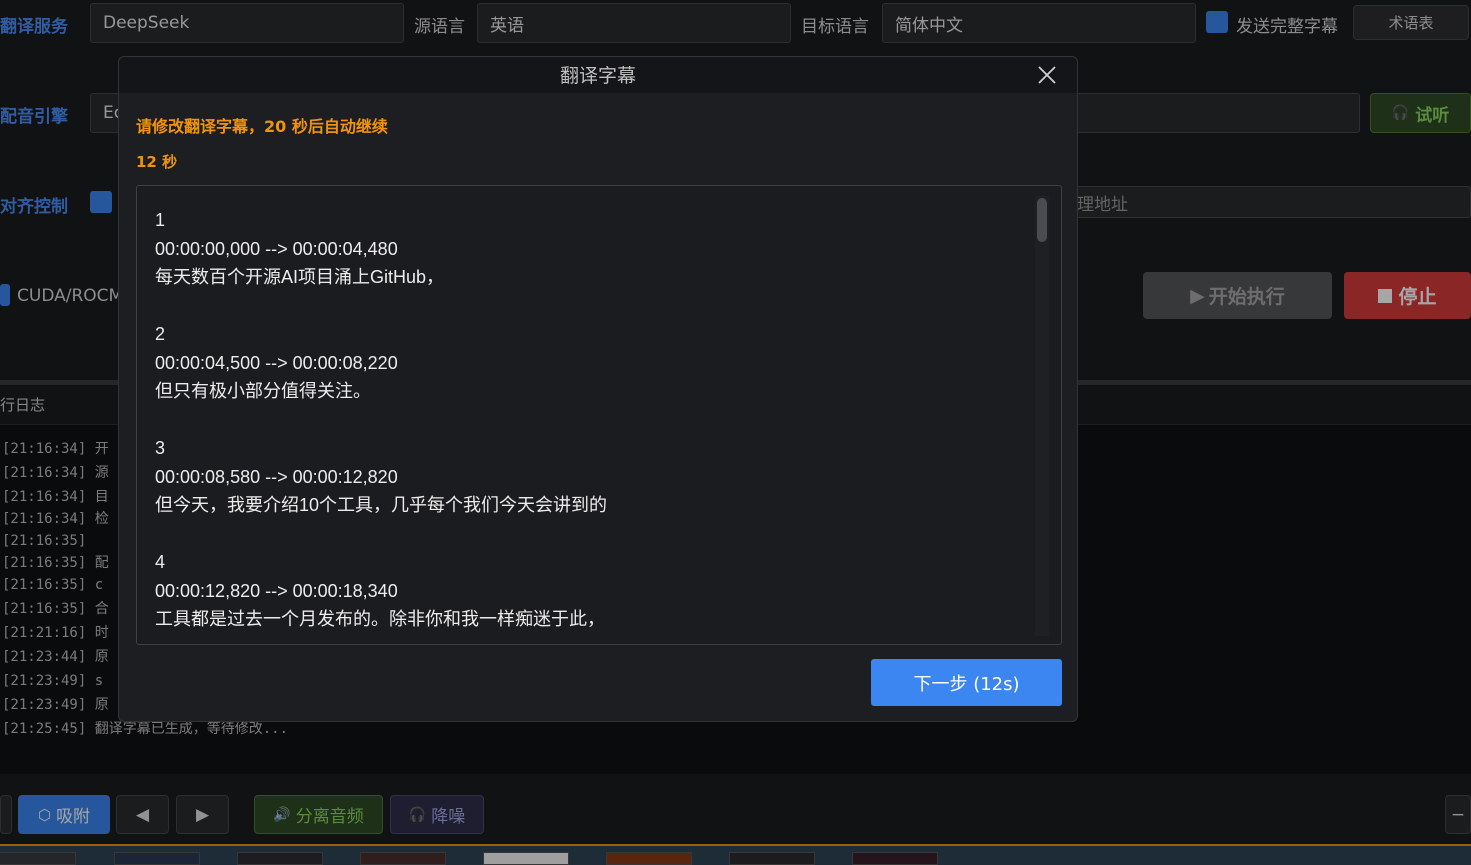 Image resolution: width=1471 pixels, height=865 pixels. Describe the element at coordinates (448, 817) in the screenshot. I see `denoise-label: 降噪` at that location.